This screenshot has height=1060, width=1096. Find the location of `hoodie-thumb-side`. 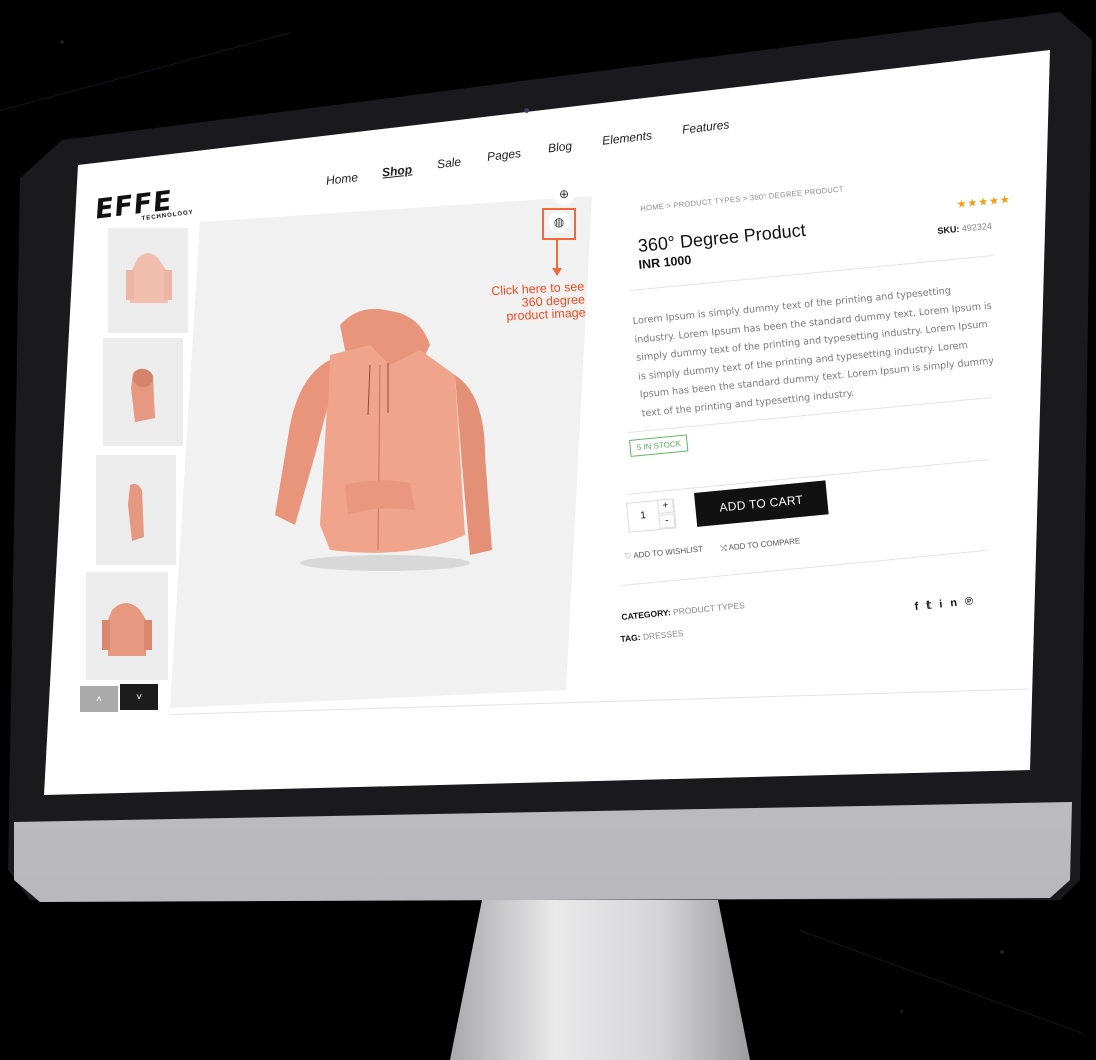

hoodie-thumb-side is located at coordinates (143, 395).